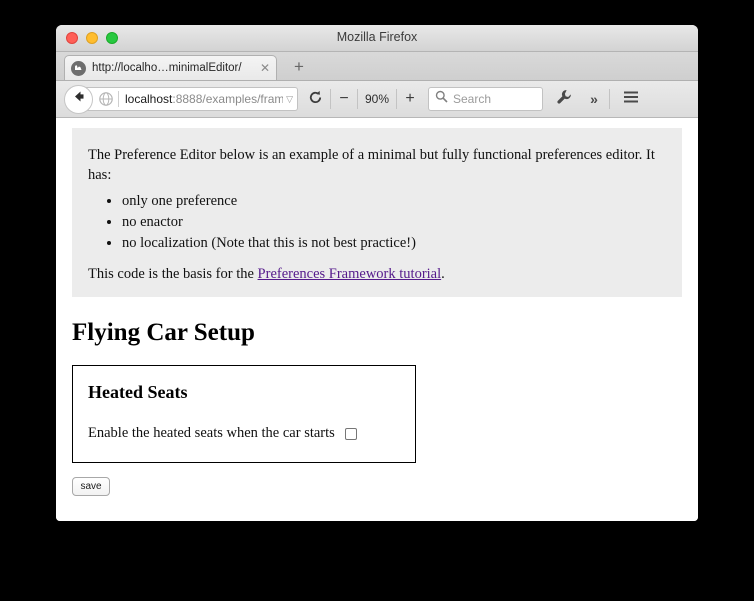 This screenshot has height=601, width=754. I want to click on overflow-chevron-icon: », so click(594, 99).